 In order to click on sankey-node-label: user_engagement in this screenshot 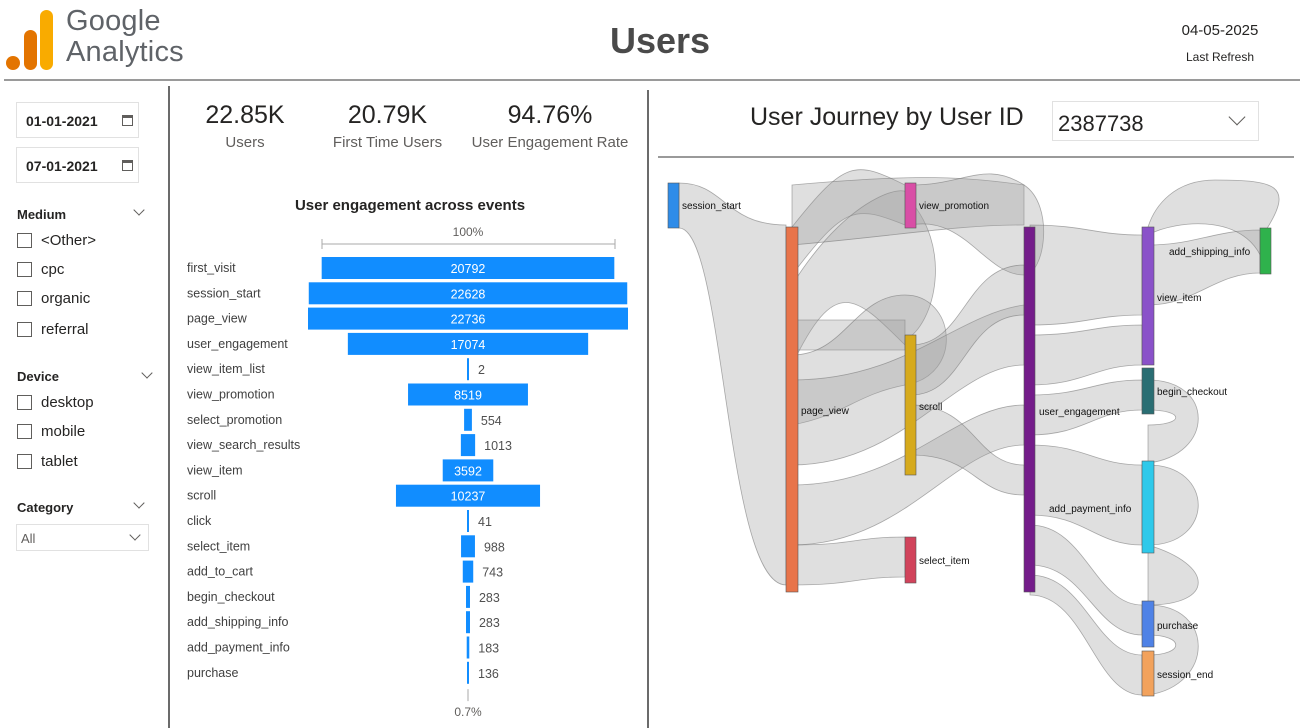, I will do `click(1079, 412)`.